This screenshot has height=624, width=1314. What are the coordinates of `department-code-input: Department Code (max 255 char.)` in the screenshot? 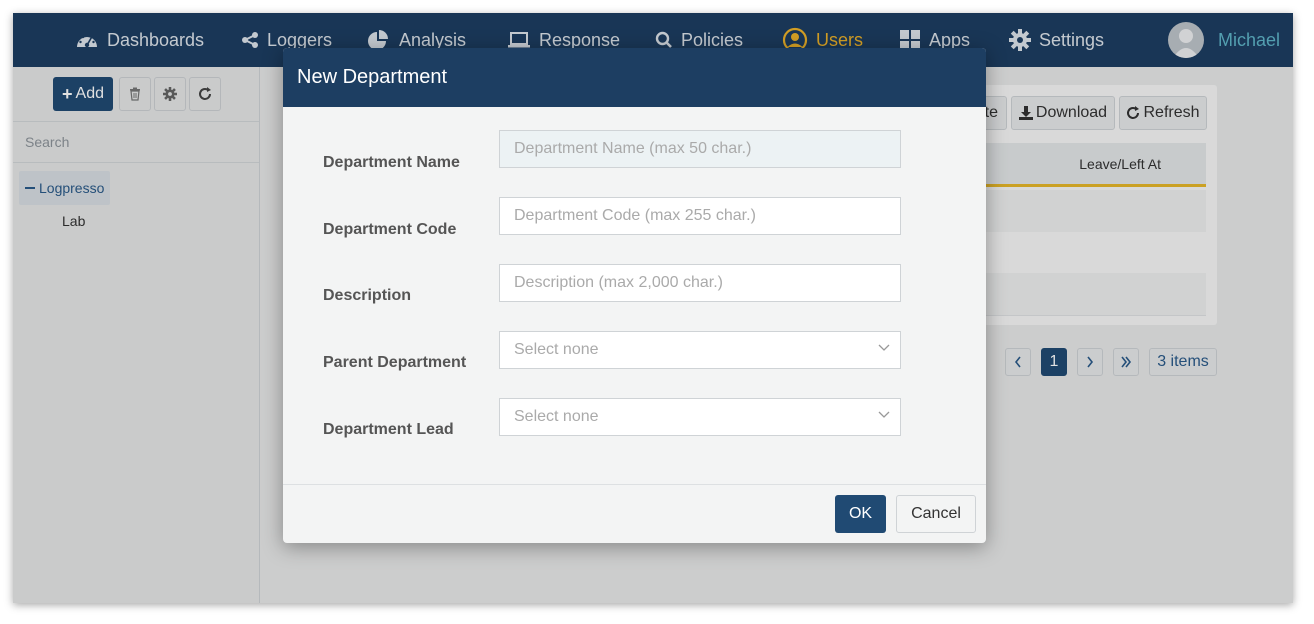 It's located at (700, 216).